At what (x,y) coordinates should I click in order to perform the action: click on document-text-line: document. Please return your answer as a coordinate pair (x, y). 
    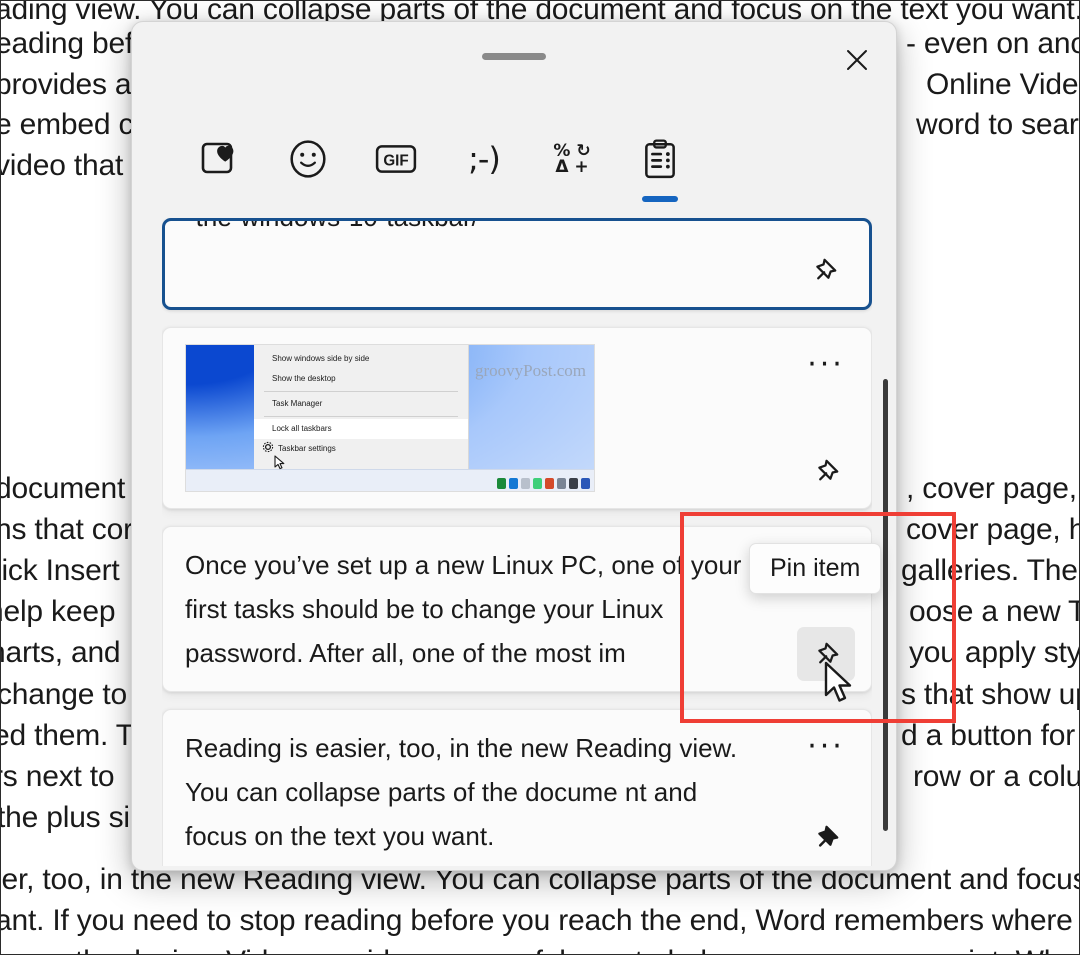
    Looking at the image, I should click on (63, 488).